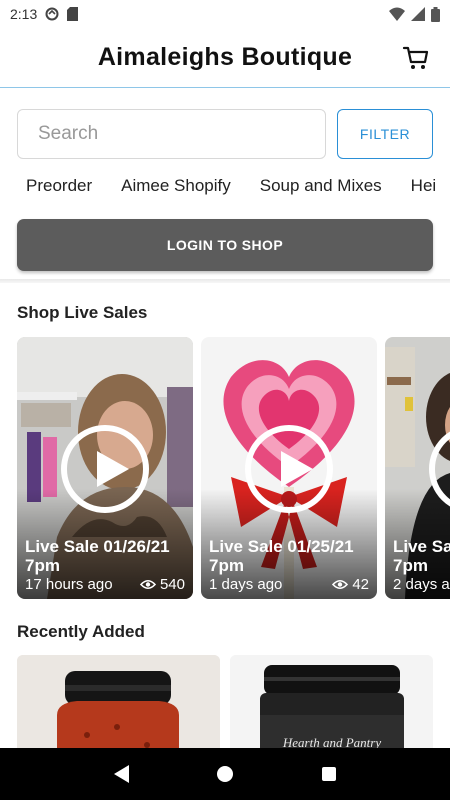  I want to click on section-divider, so click(225, 281).